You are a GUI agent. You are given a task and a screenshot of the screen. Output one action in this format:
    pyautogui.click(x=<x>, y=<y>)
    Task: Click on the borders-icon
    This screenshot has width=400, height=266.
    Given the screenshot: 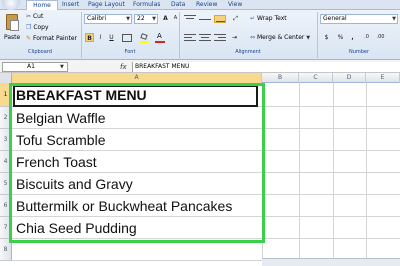 What is the action you would take?
    pyautogui.click(x=127, y=38)
    